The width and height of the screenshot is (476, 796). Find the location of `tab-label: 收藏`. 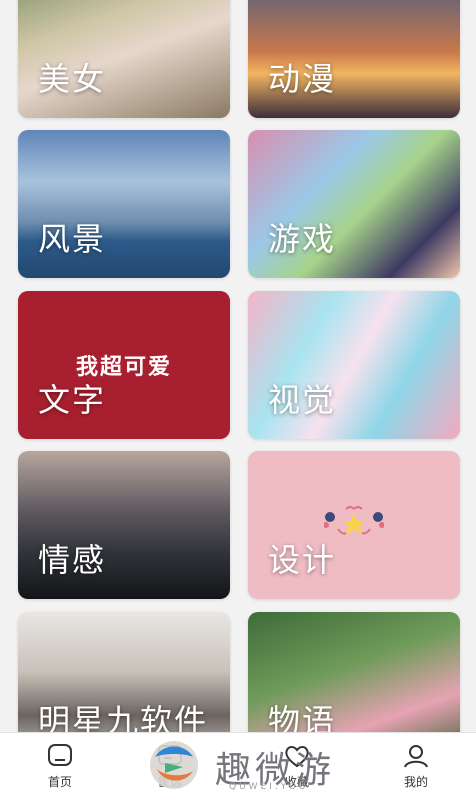

tab-label: 收藏 is located at coordinates (296, 782).